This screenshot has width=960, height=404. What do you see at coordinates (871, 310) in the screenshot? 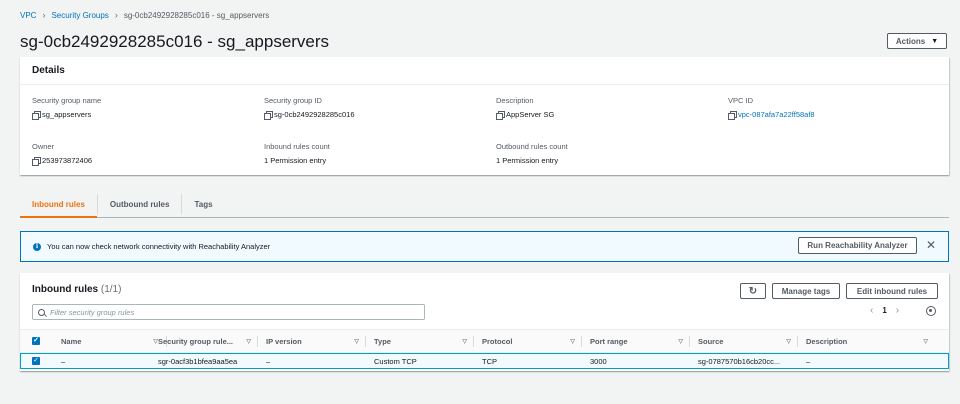
I see `chevron-left-icon: ‹` at bounding box center [871, 310].